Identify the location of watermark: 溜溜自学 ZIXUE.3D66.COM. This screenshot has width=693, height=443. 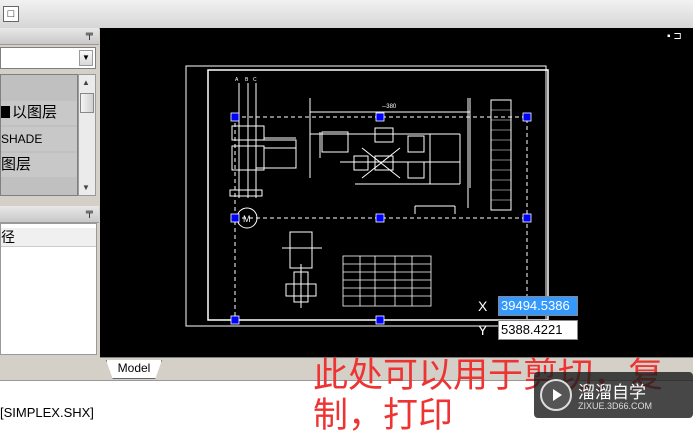
(613, 395).